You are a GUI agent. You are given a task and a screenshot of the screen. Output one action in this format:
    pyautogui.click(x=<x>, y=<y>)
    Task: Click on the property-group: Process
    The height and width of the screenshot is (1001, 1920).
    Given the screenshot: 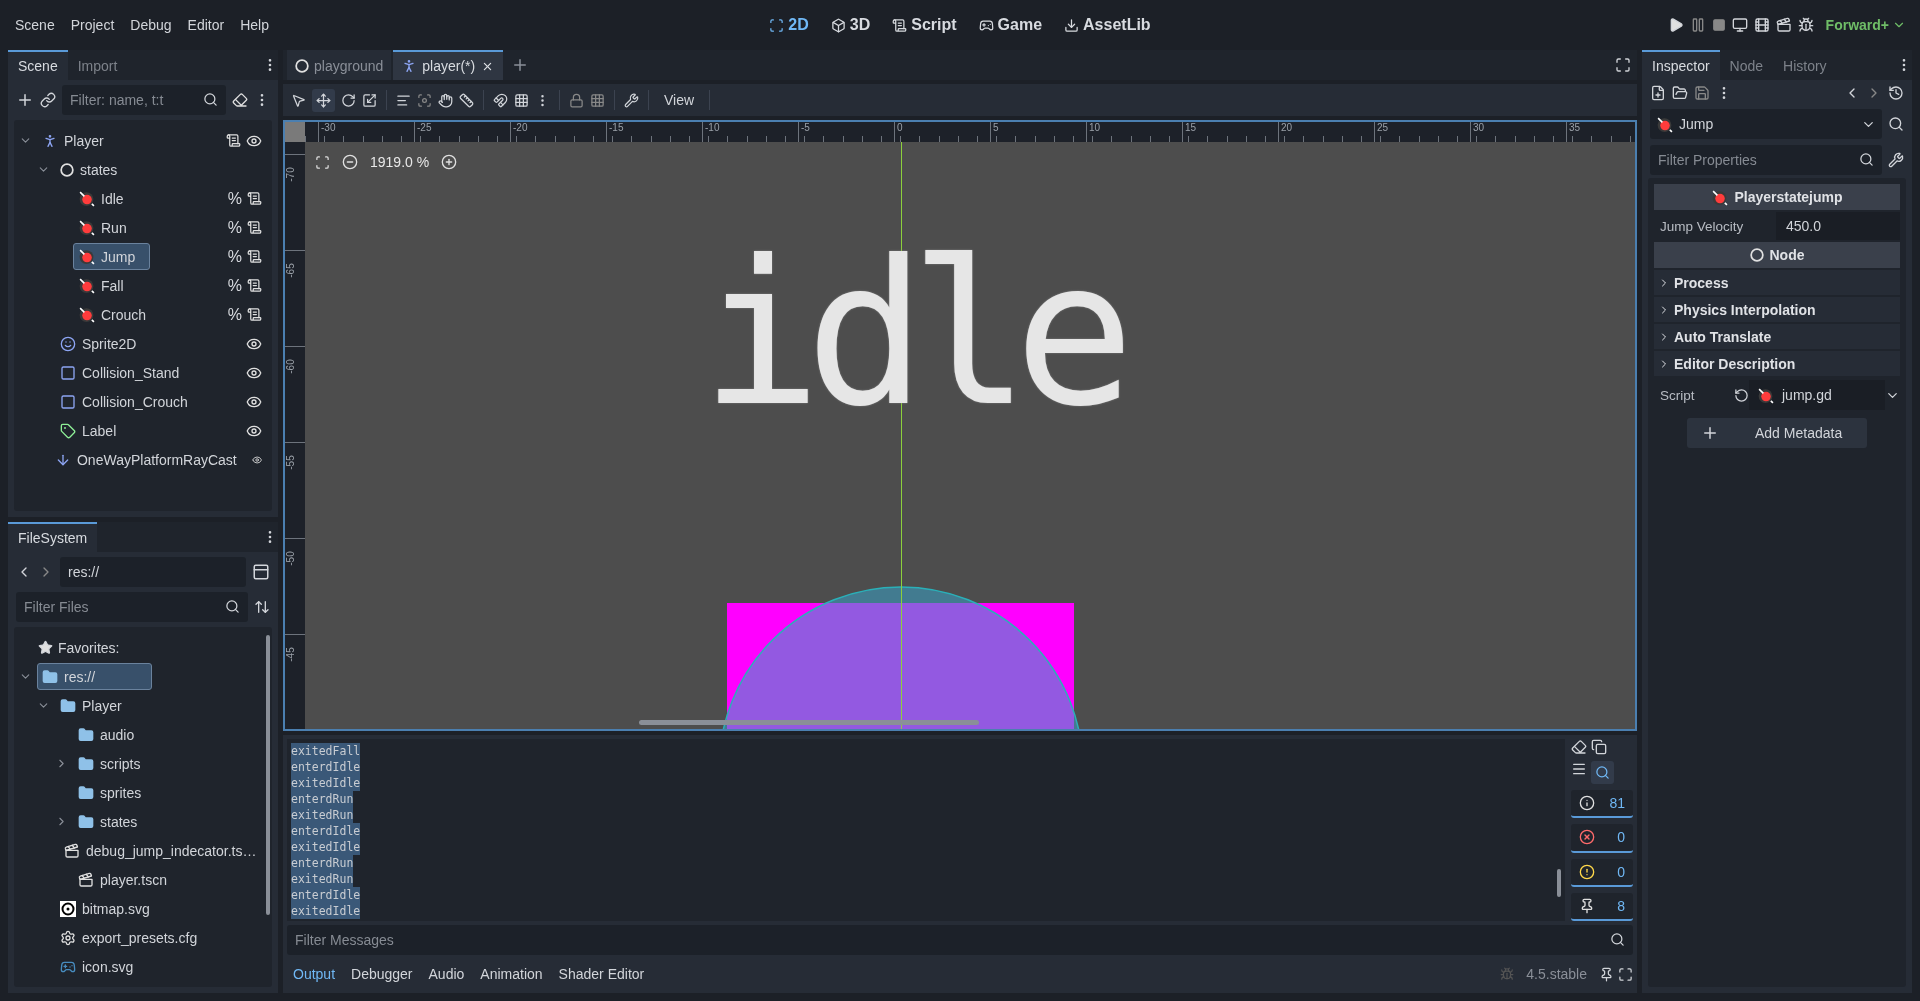 What is the action you would take?
    pyautogui.click(x=1777, y=282)
    